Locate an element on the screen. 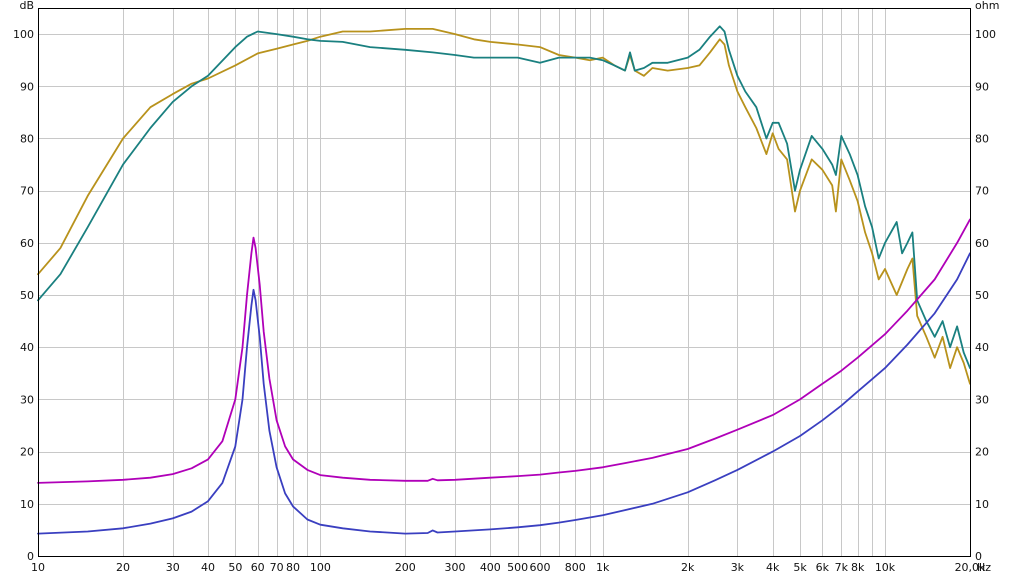  x-tick-label: 5k is located at coordinates (800, 567).